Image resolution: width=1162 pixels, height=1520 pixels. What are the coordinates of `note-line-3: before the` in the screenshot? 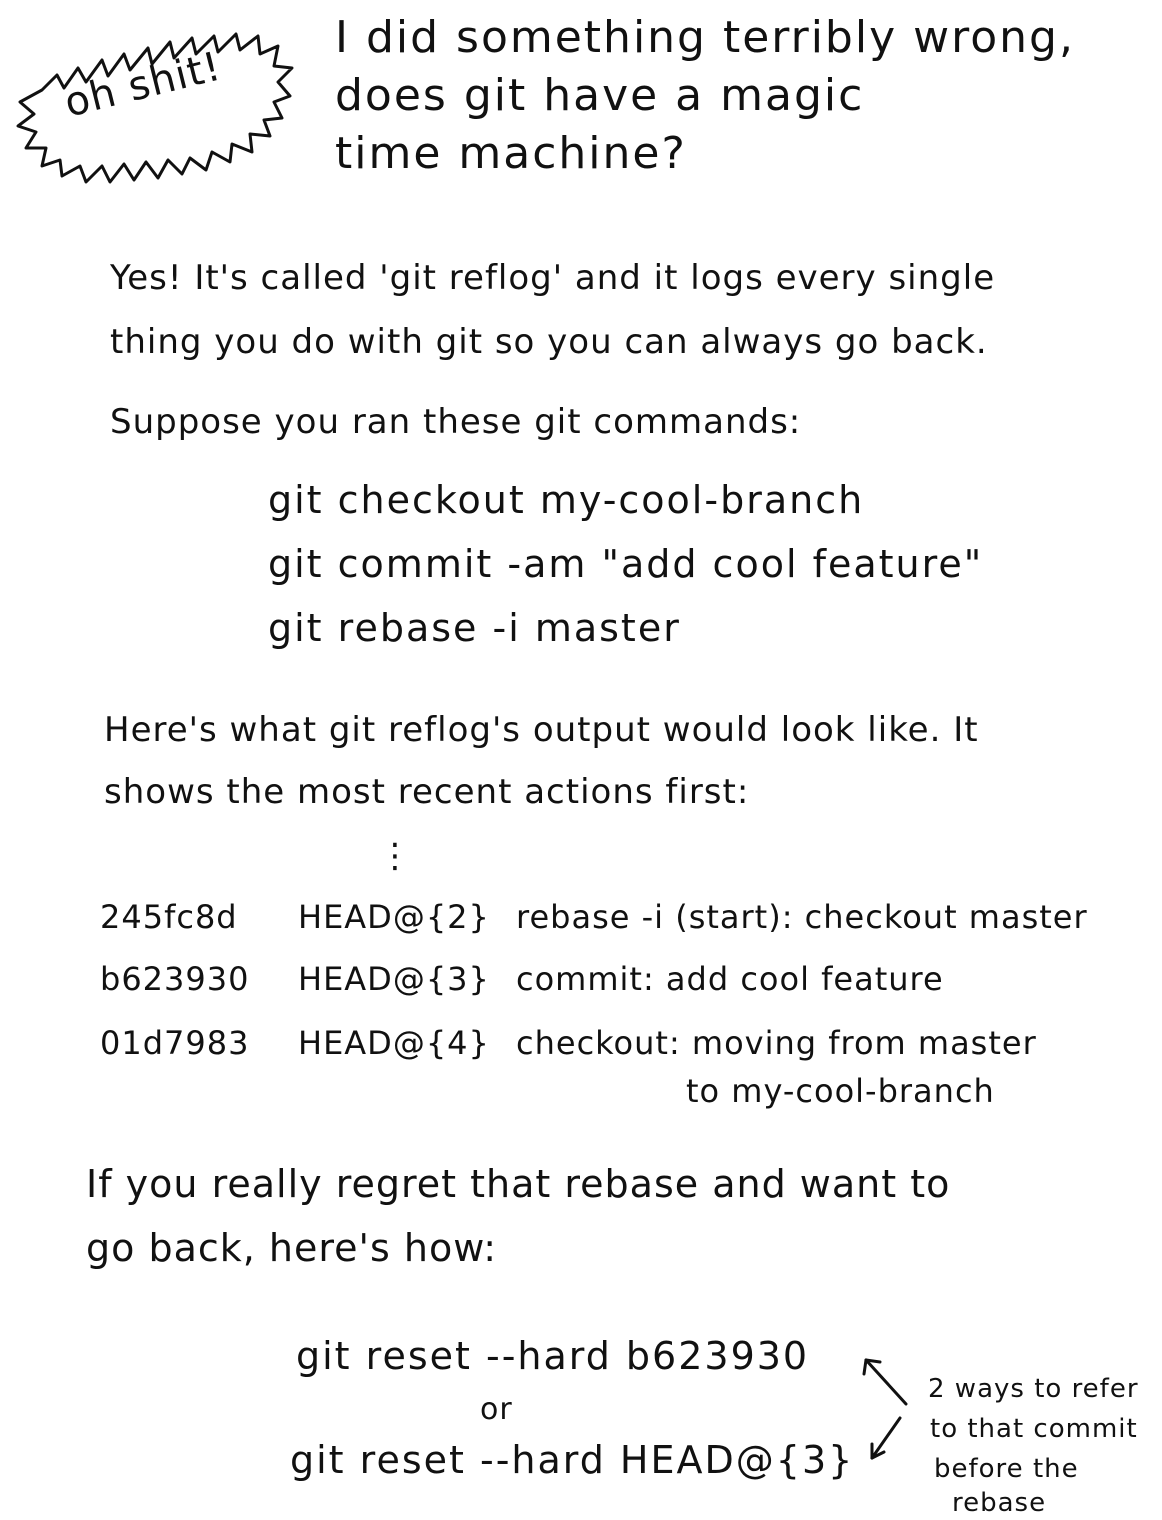 It's located at (1006, 1469).